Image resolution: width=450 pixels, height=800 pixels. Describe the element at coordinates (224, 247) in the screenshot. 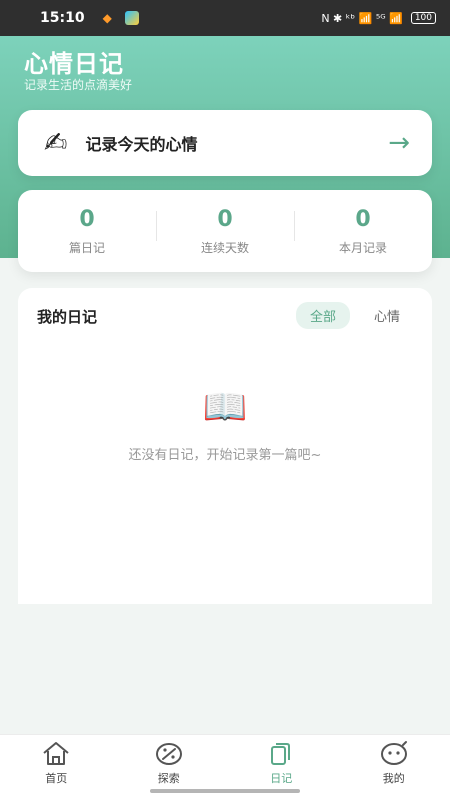

I see `stat-label: 连续天数` at that location.